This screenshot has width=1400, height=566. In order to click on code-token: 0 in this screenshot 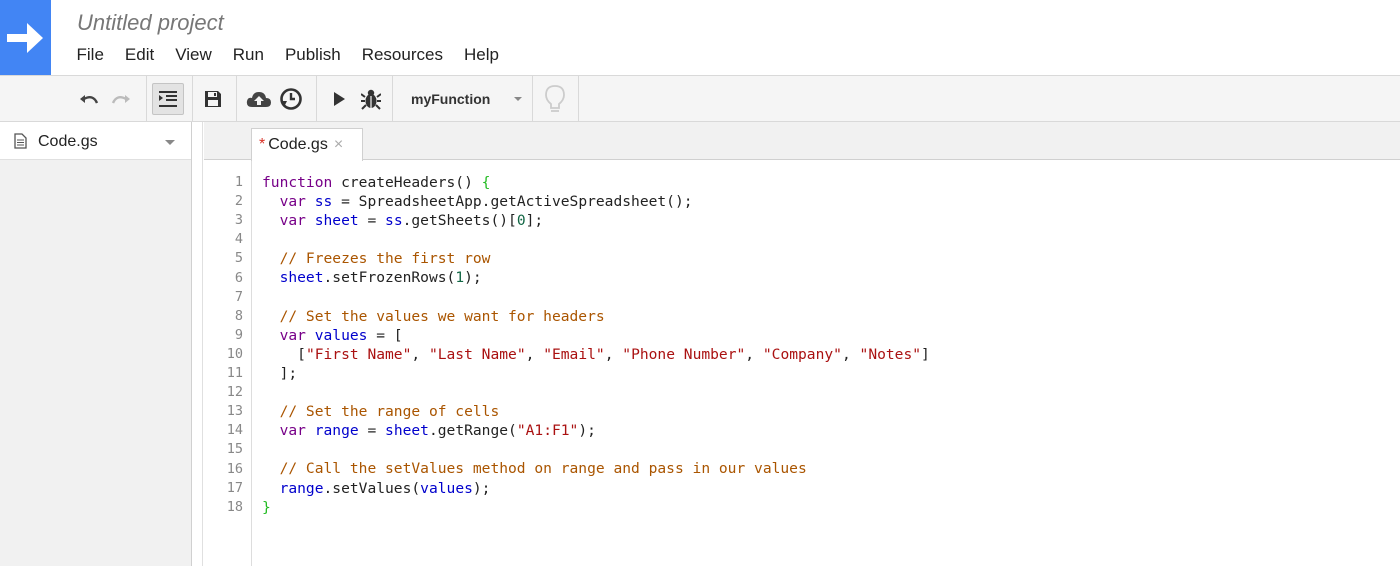, I will do `click(521, 221)`.